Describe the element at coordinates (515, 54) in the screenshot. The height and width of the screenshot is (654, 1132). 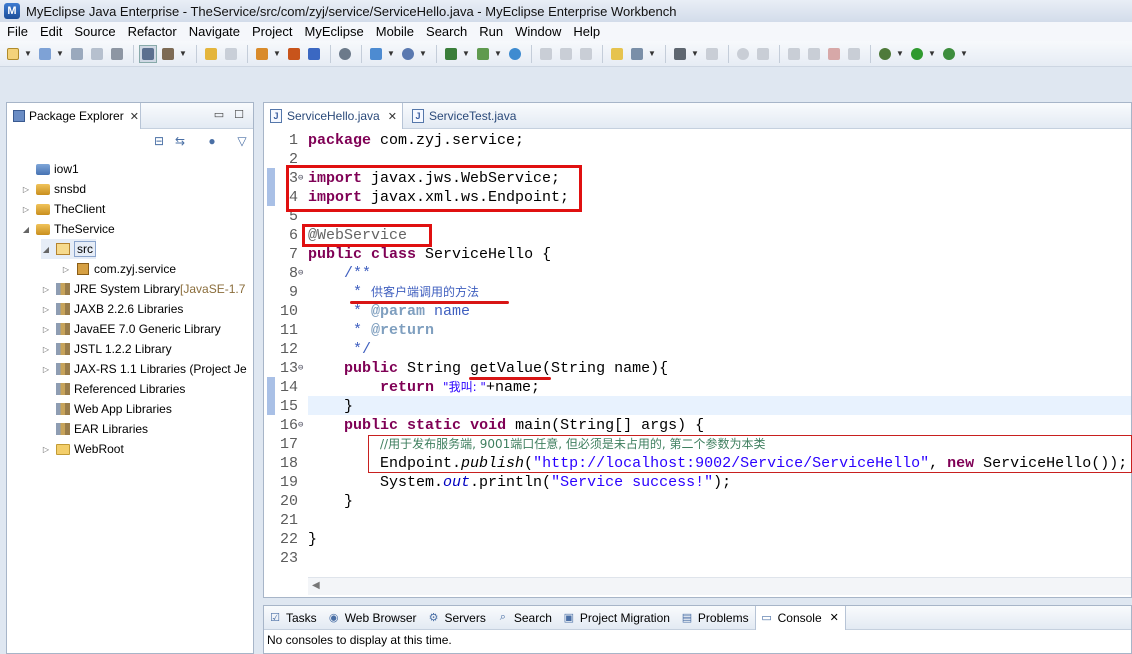
I see `globe-tool-icon` at that location.